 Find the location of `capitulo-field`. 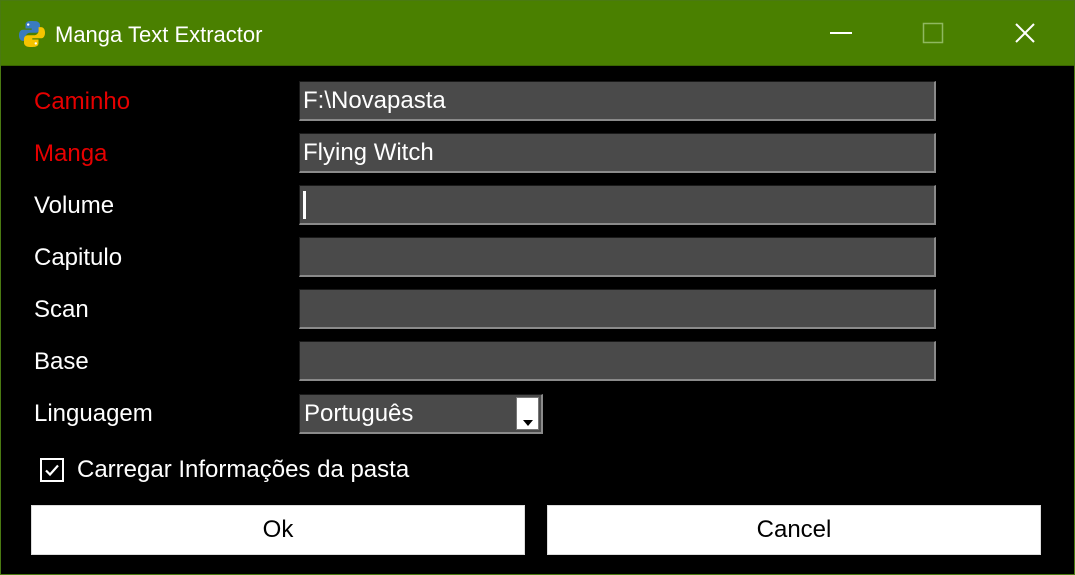

capitulo-field is located at coordinates (617, 257).